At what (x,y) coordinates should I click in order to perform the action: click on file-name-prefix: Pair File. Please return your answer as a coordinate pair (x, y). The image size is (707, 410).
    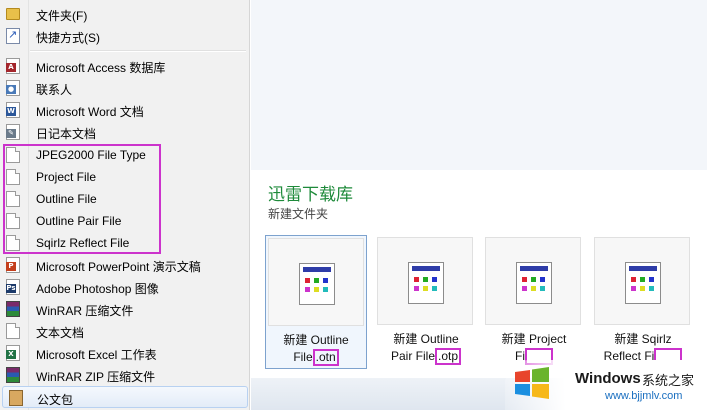
    Looking at the image, I should click on (412, 356).